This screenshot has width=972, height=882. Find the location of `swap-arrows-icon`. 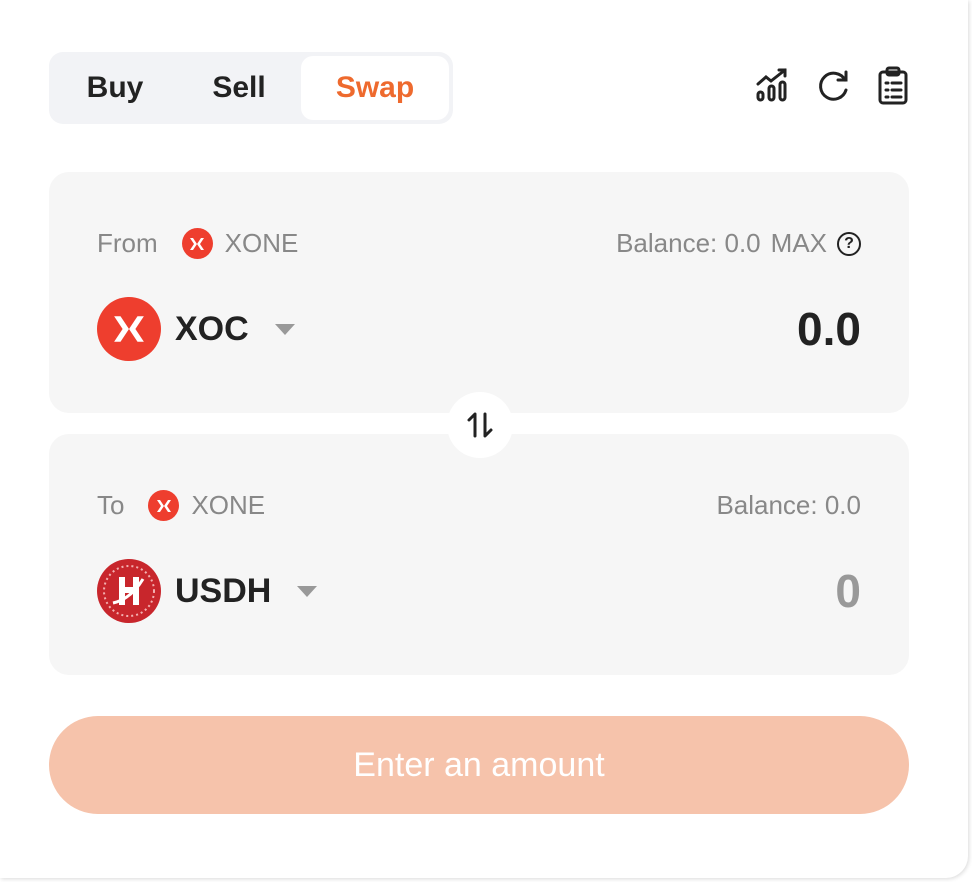

swap-arrows-icon is located at coordinates (480, 425).